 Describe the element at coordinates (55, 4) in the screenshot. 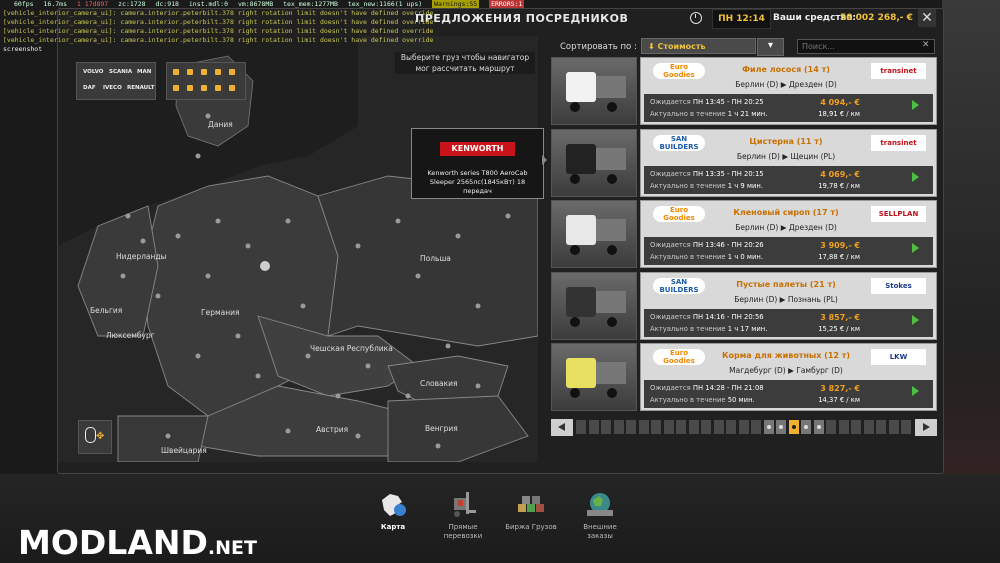

I see `debug-frame-ms: 16.7ms` at that location.